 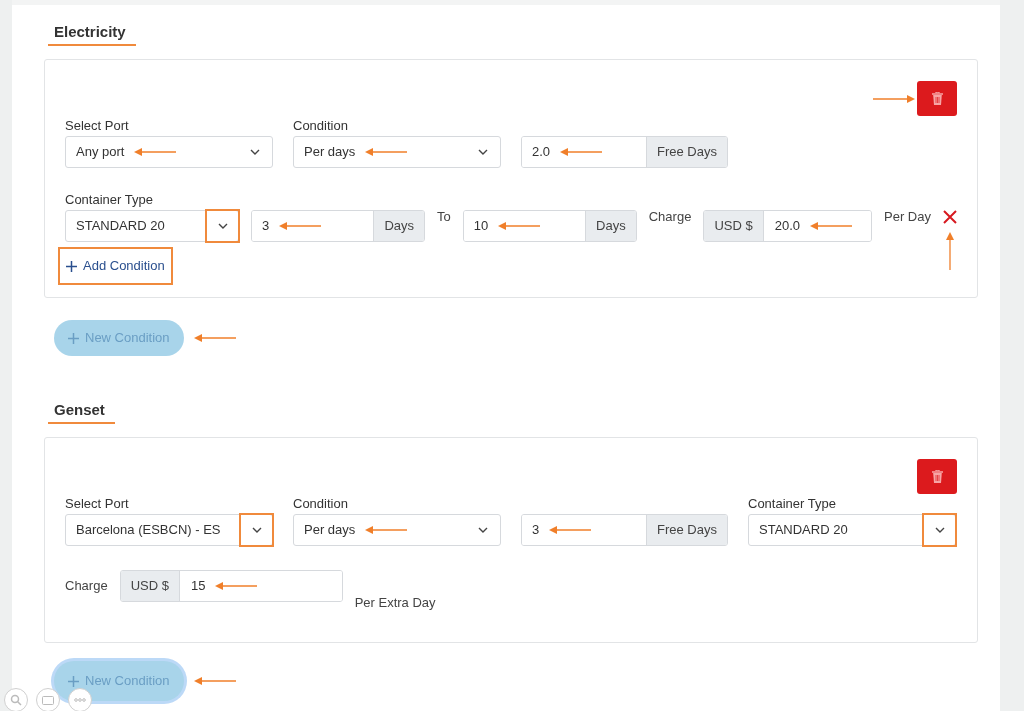 I want to click on input-value: 15, so click(x=198, y=586).